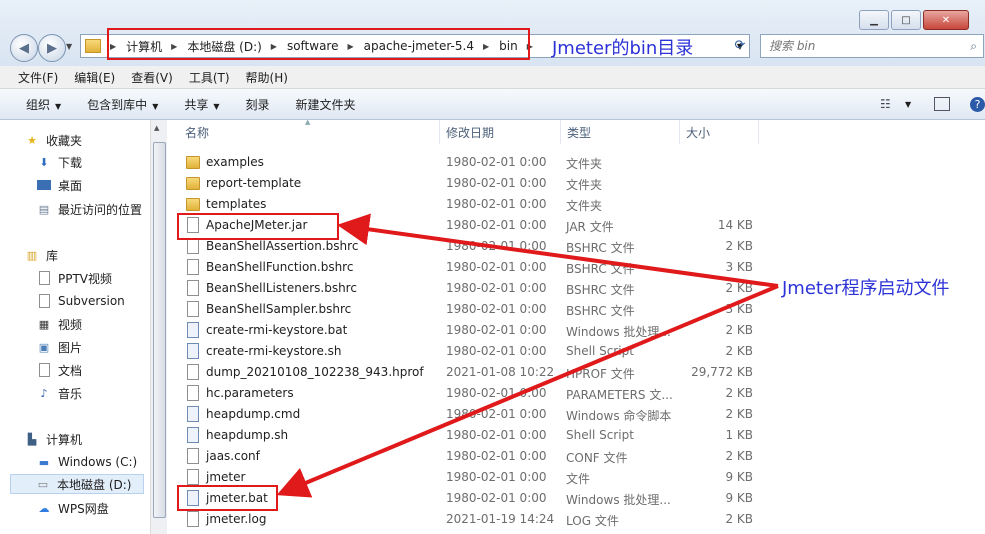 The image size is (985, 534). I want to click on nav-computer: ▙ 计算机, so click(53, 439).